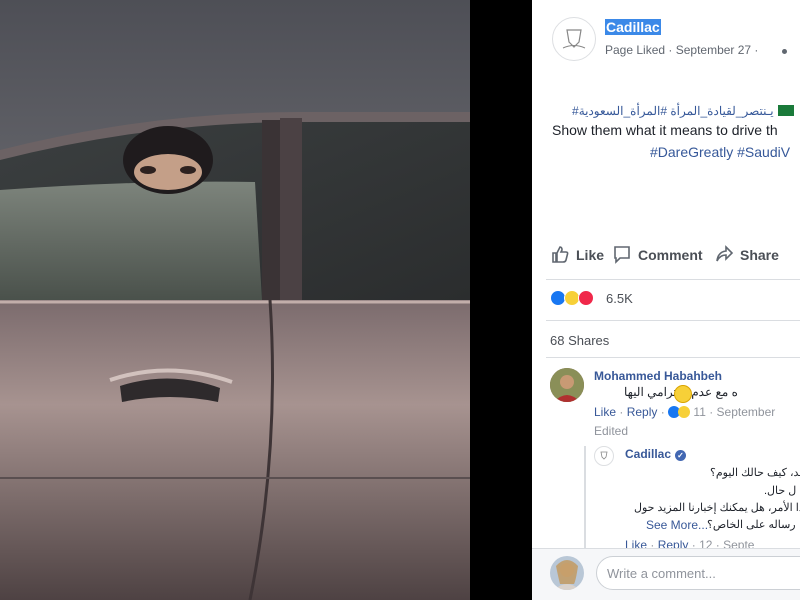 The width and height of the screenshot is (800, 600). I want to click on cadillac-reply-avatar, so click(604, 456).